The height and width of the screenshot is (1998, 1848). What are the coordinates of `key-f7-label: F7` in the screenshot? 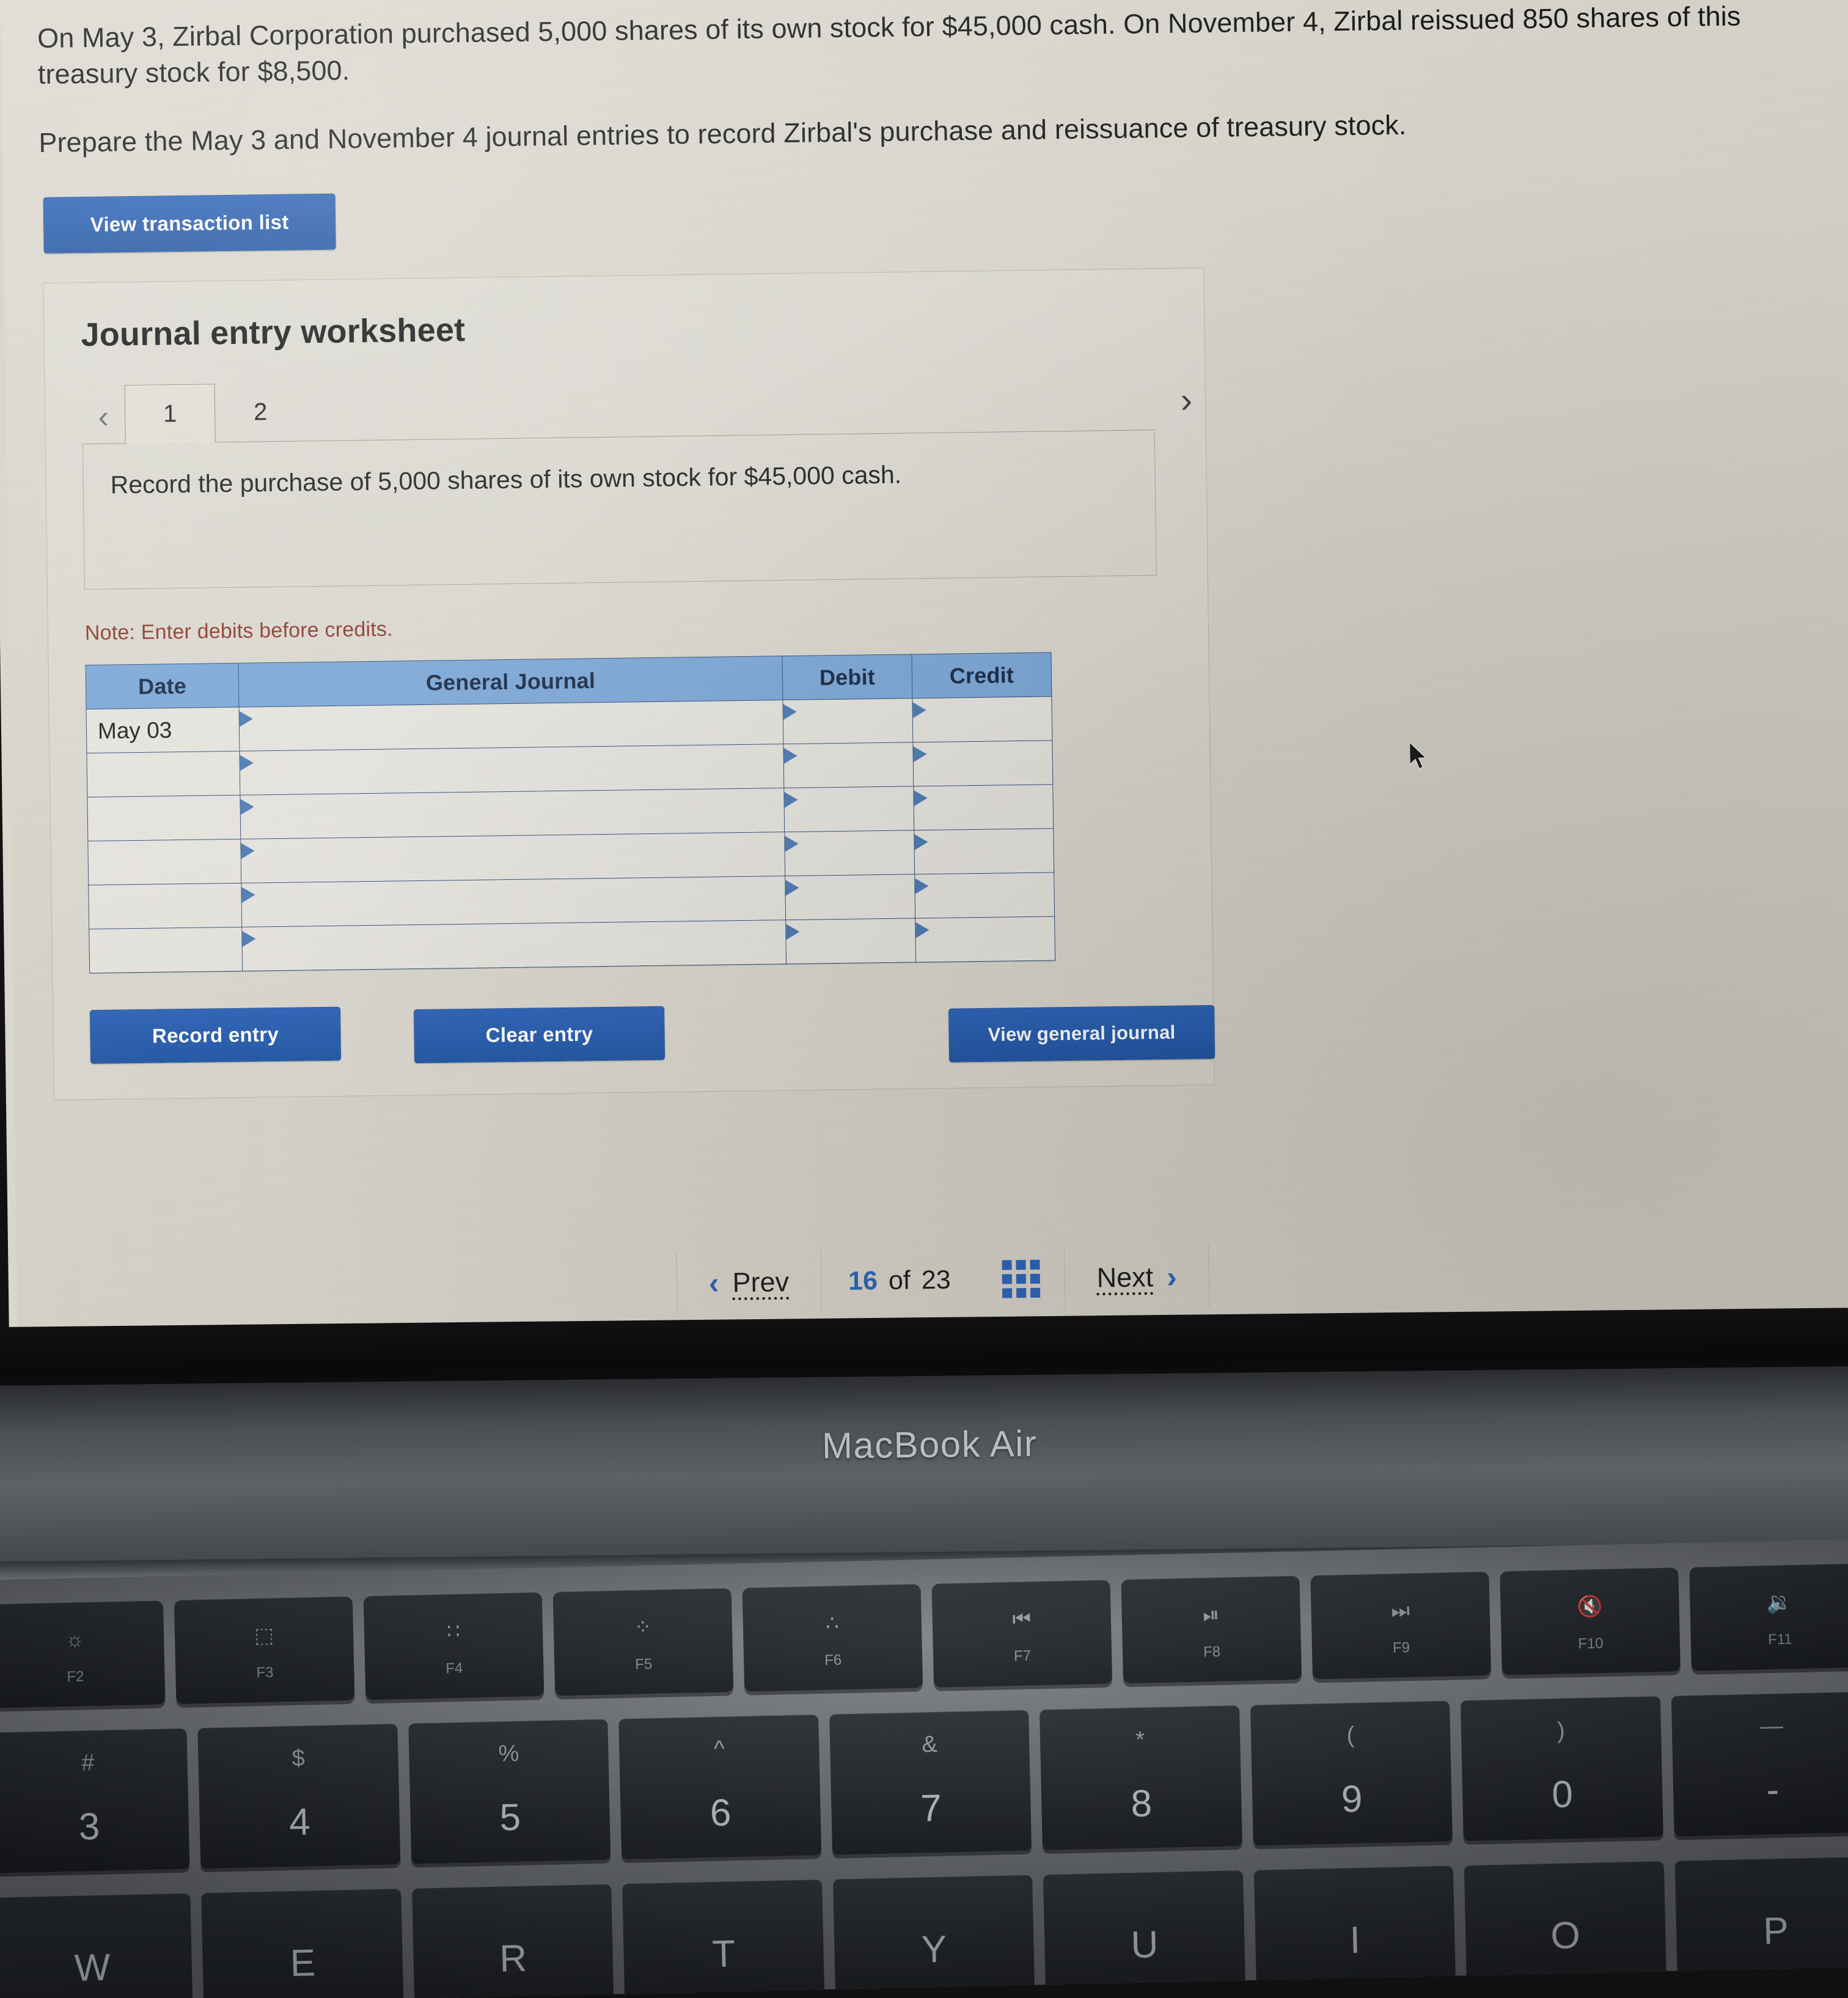 It's located at (1023, 1656).